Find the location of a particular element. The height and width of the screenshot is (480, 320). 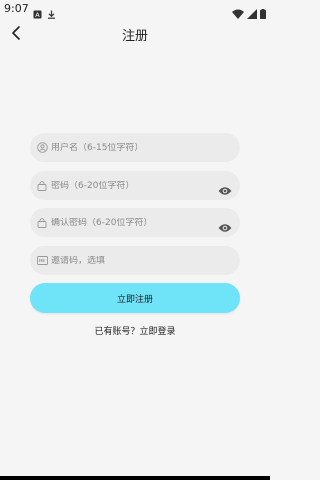

invite-code-icon is located at coordinates (42, 261).